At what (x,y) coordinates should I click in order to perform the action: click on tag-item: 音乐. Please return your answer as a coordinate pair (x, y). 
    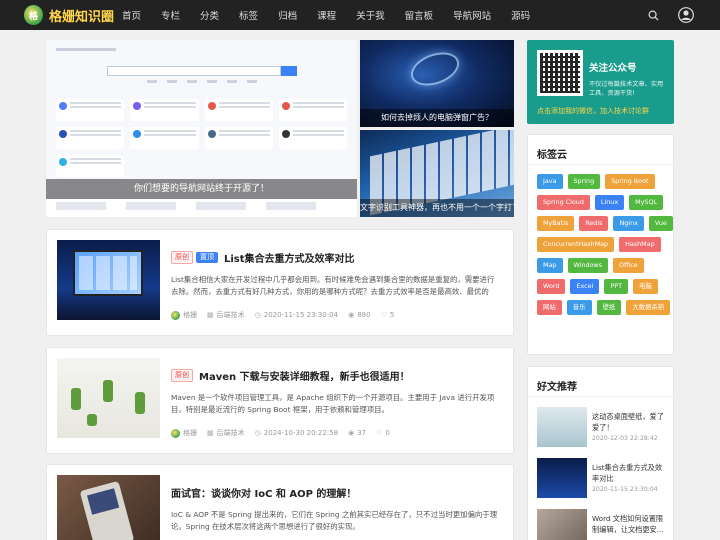
    Looking at the image, I should click on (579, 307).